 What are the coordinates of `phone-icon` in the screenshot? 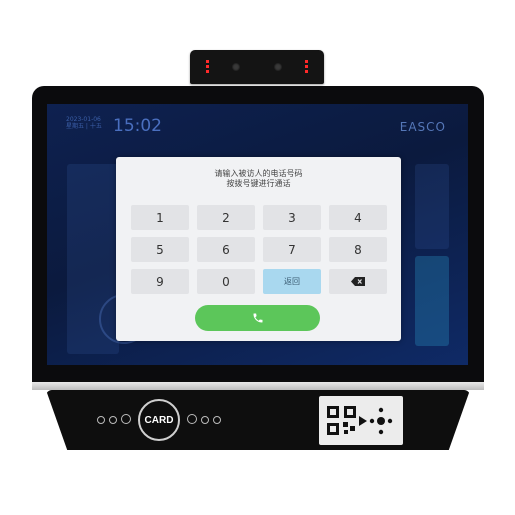 It's located at (257, 318).